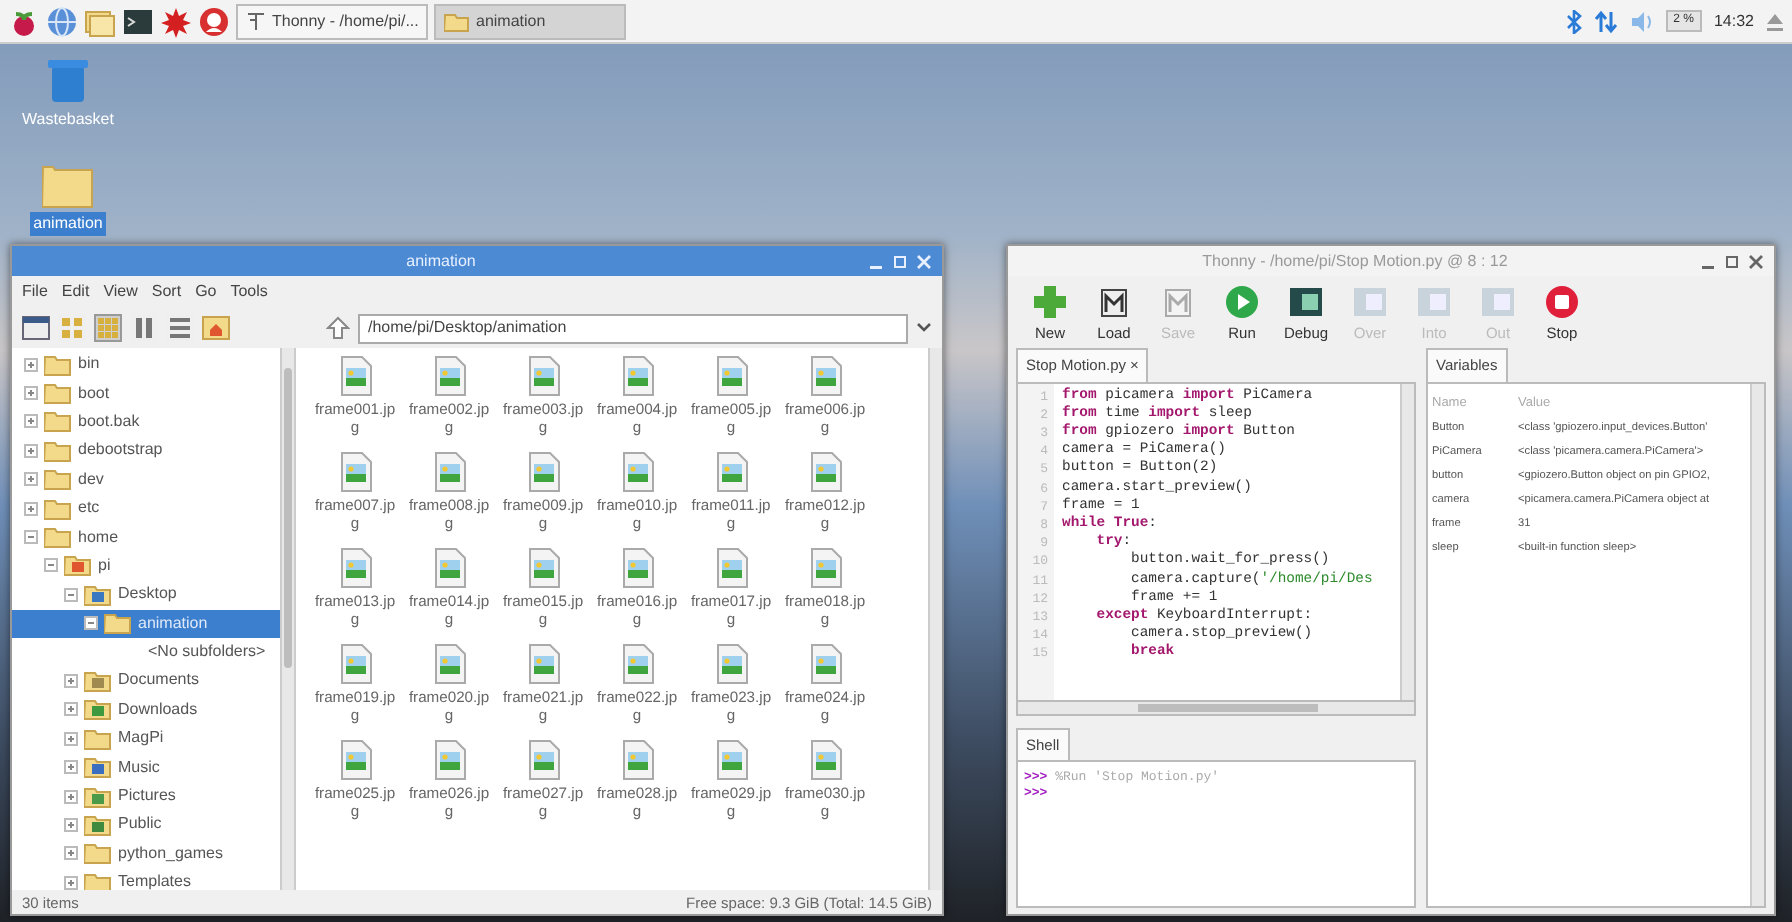 Image resolution: width=1792 pixels, height=922 pixels. Describe the element at coordinates (924, 328) in the screenshot. I see `dropdown-caret-icon` at that location.